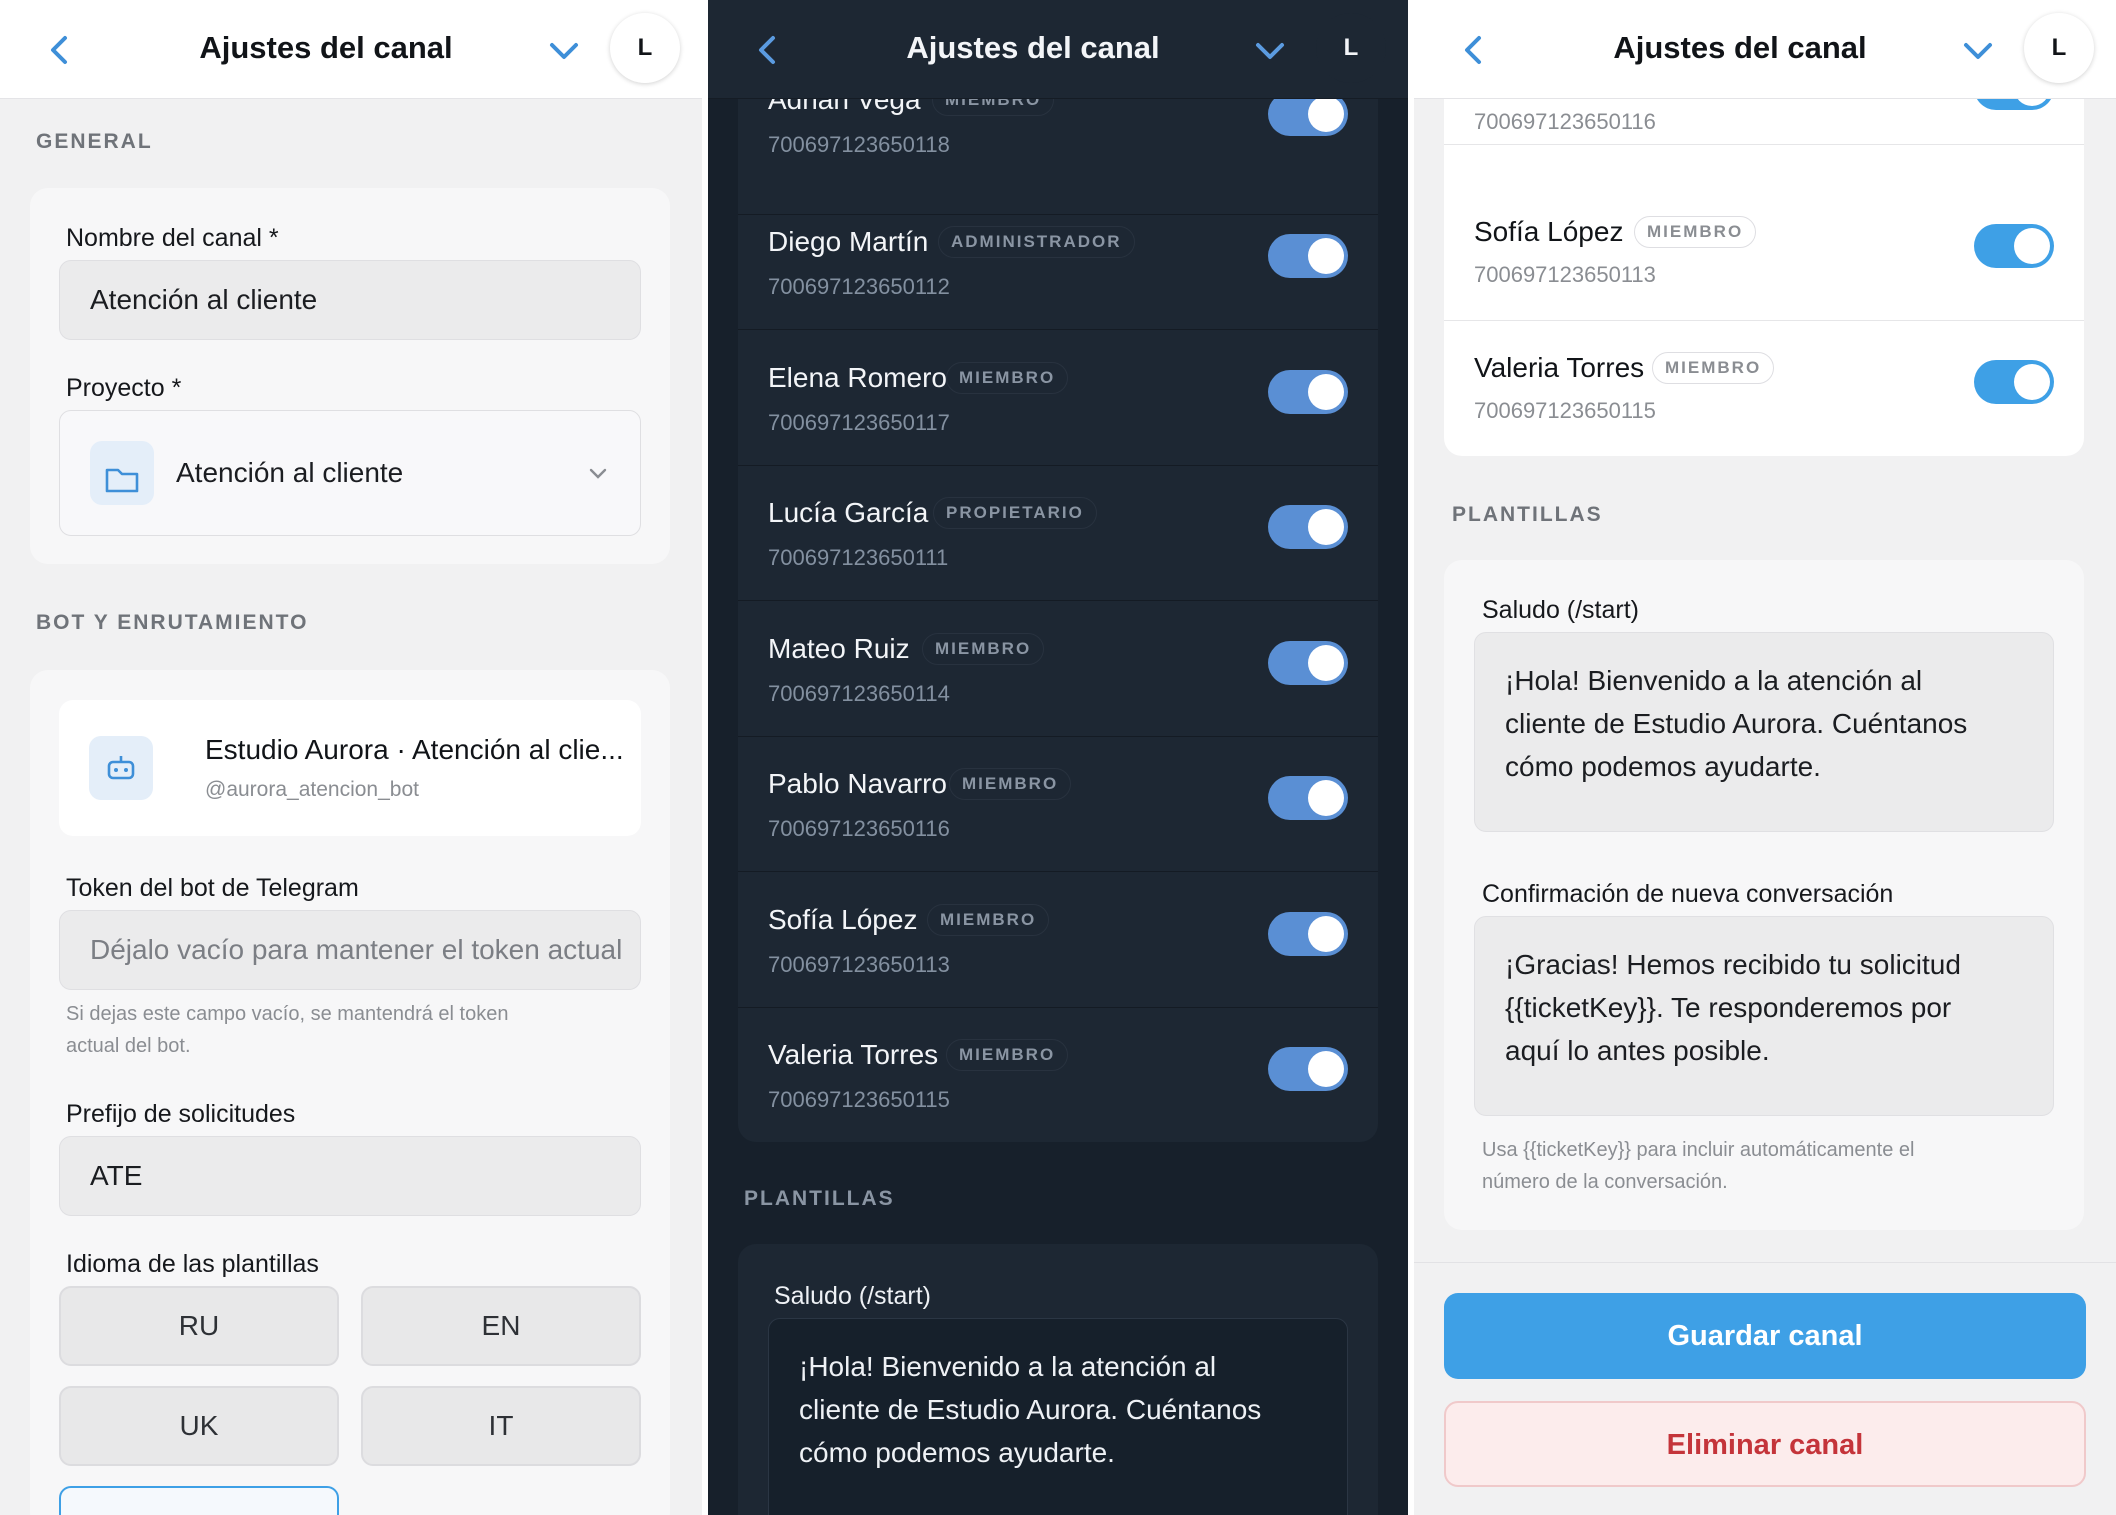 The height and width of the screenshot is (1515, 2116). Describe the element at coordinates (1058, 804) in the screenshot. I see `member-row: Pablo Navarro MIEMBRO 700697123650116` at that location.